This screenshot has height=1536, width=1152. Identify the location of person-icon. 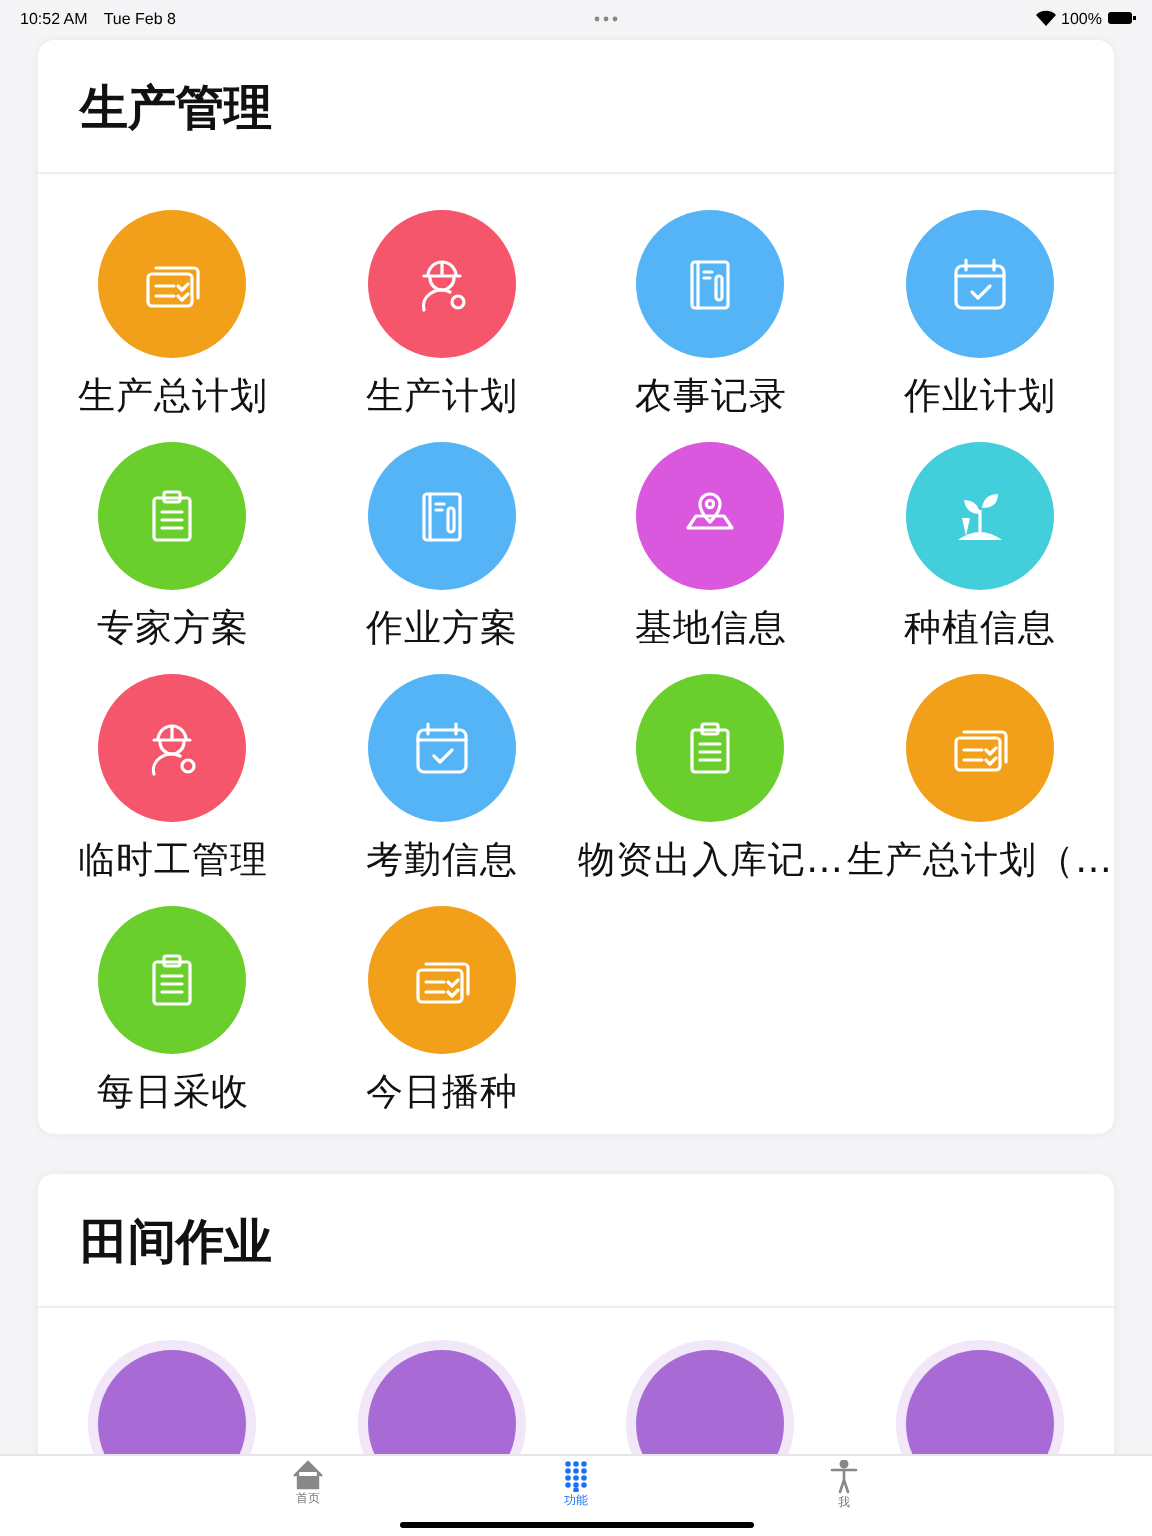
(844, 1477).